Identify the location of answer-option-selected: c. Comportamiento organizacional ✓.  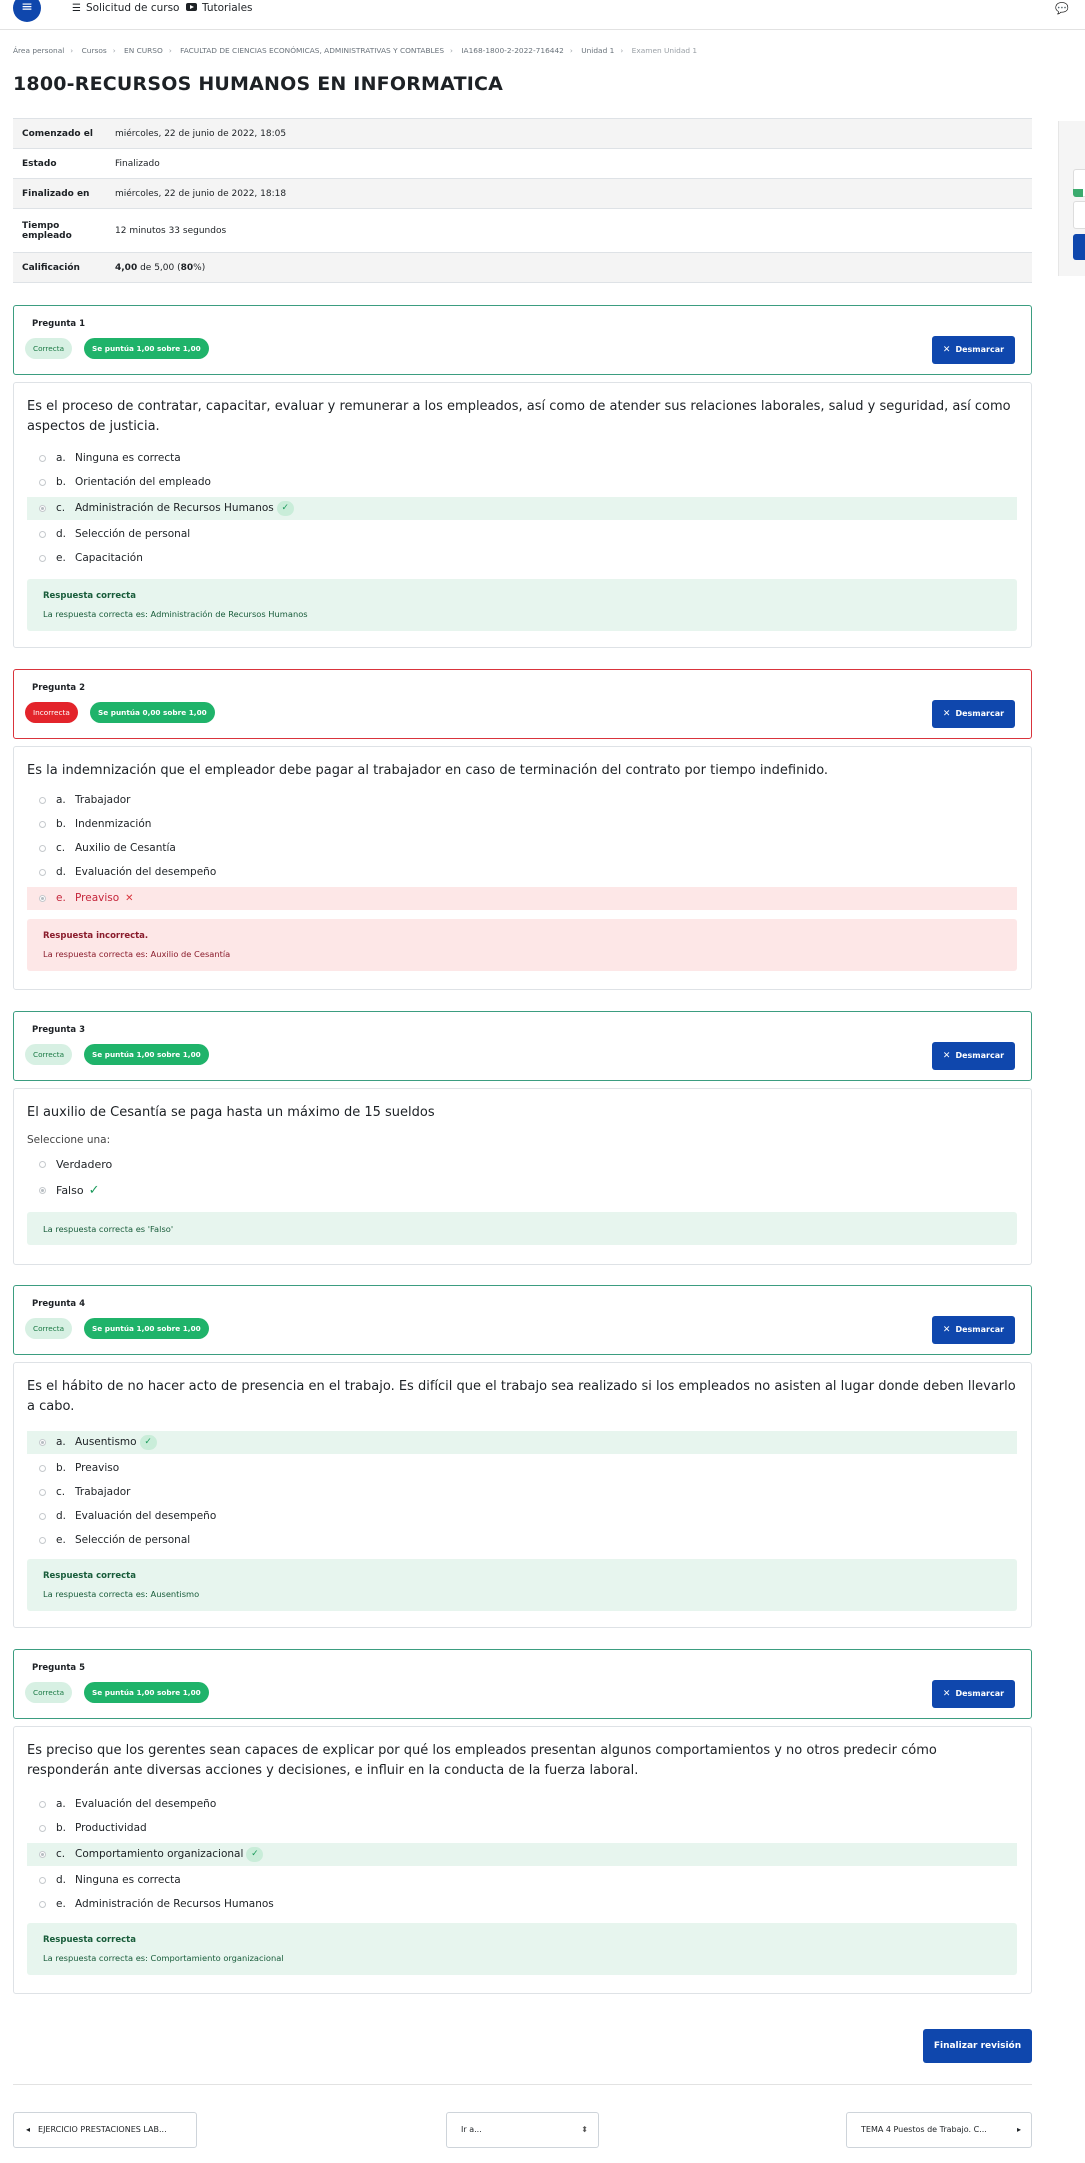
(522, 1854).